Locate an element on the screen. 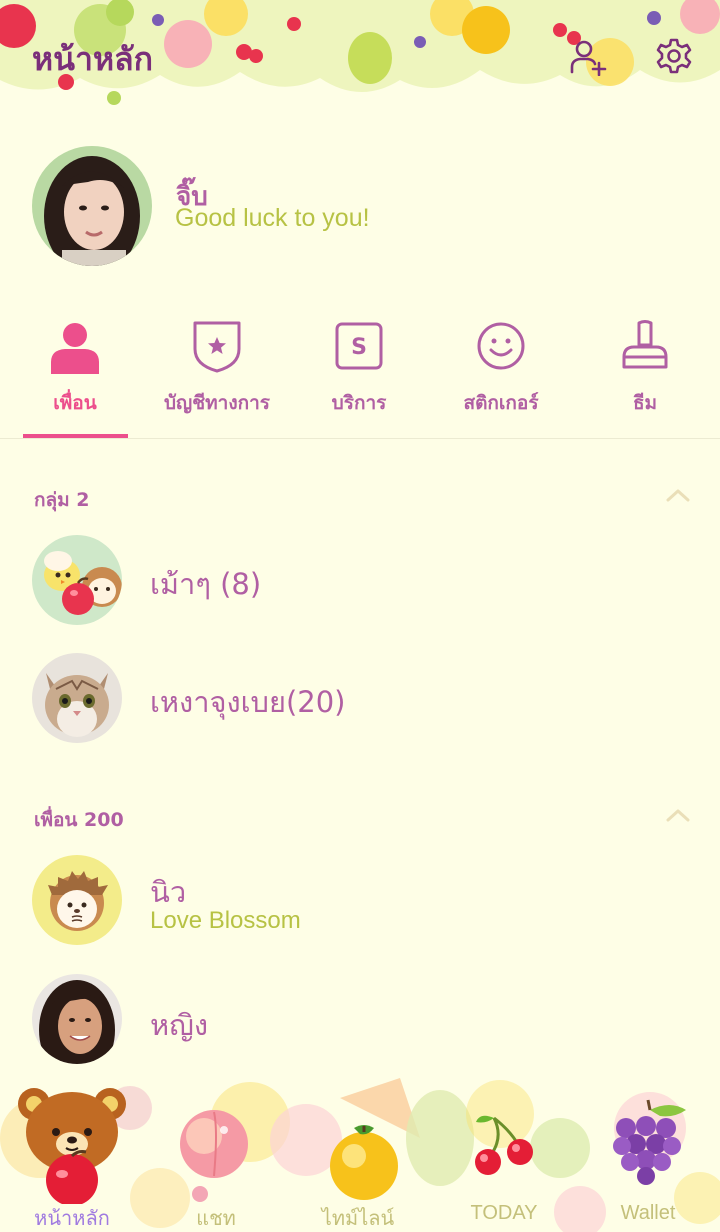 The height and width of the screenshot is (1232, 720). tab-stickers: สติกเกอร์ is located at coordinates (501, 377).